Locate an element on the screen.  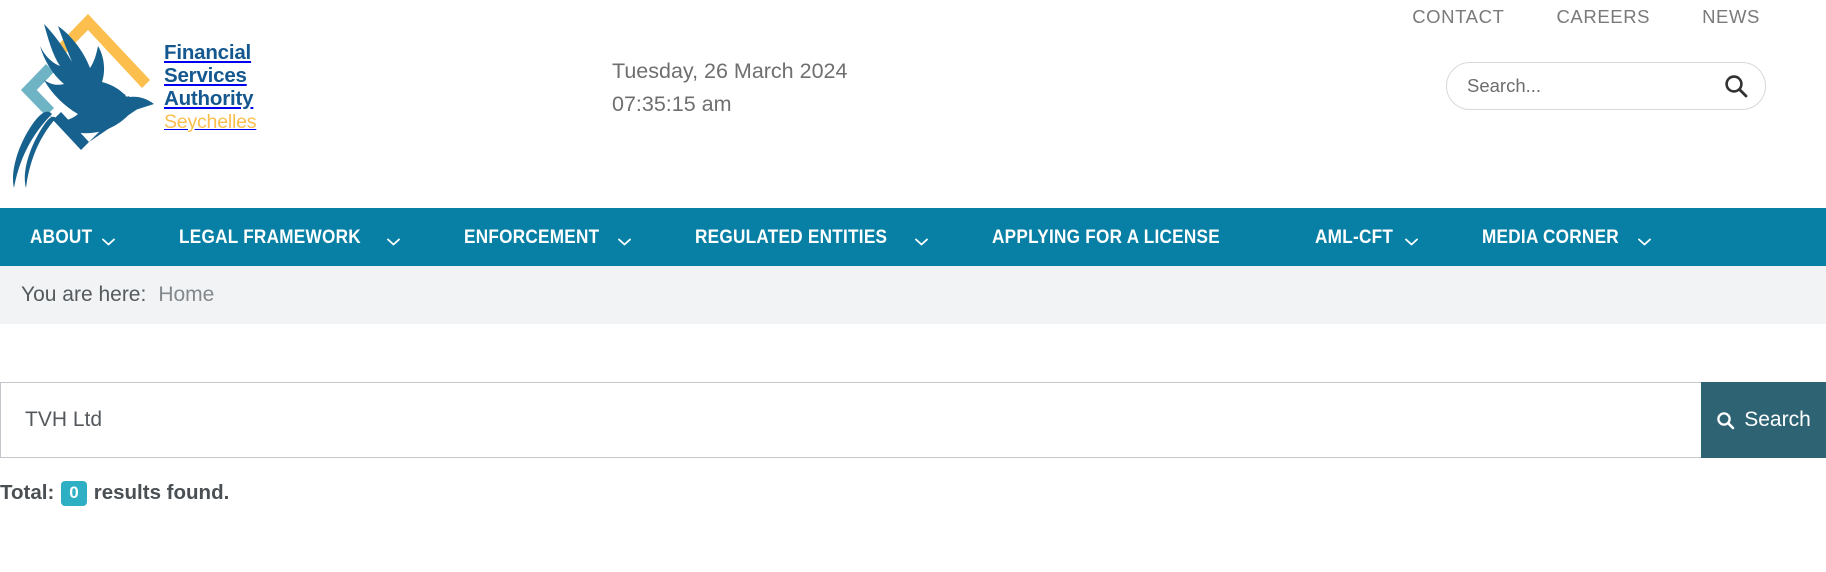
header-date: Tuesday, 26 March 2024 is located at coordinates (730, 71).